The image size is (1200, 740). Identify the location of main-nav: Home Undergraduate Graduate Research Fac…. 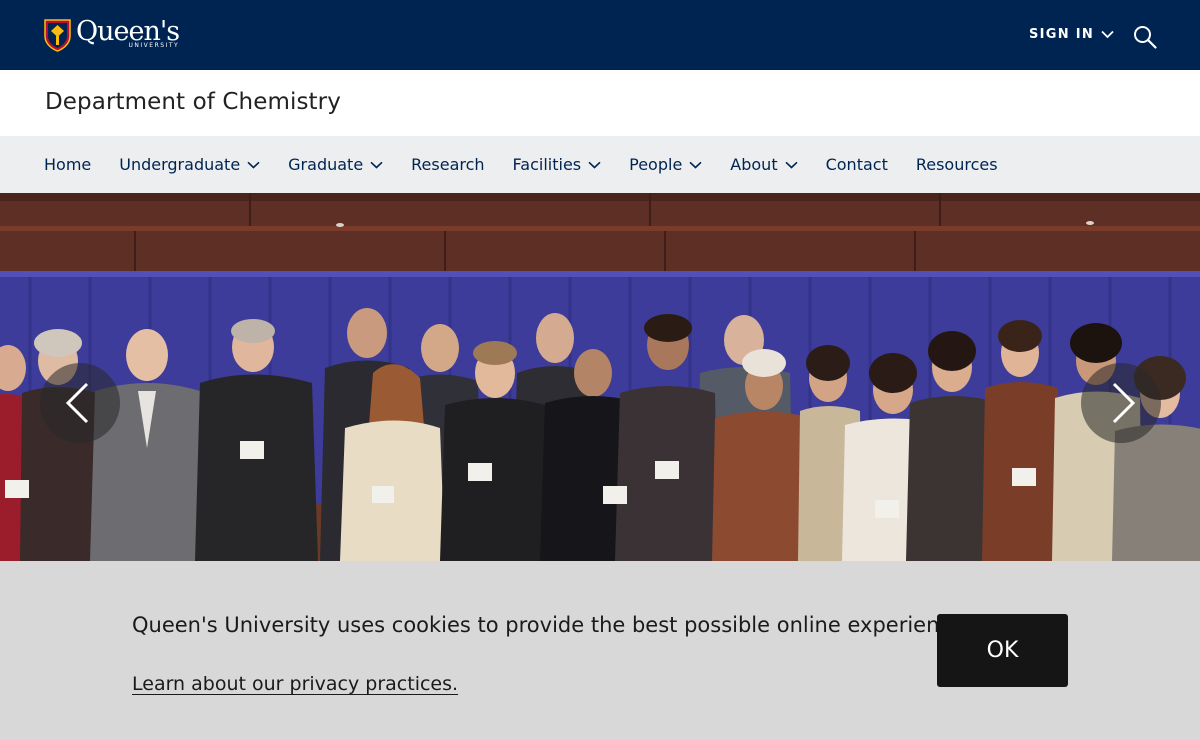
(600, 164).